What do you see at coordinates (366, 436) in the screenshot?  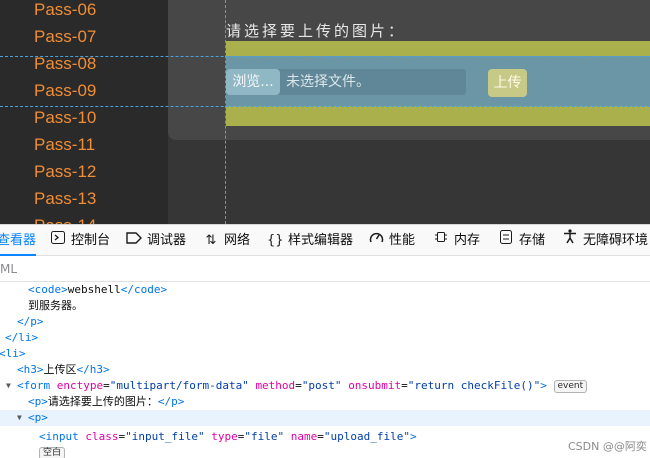 I see `attr-value: "upload_file"` at bounding box center [366, 436].